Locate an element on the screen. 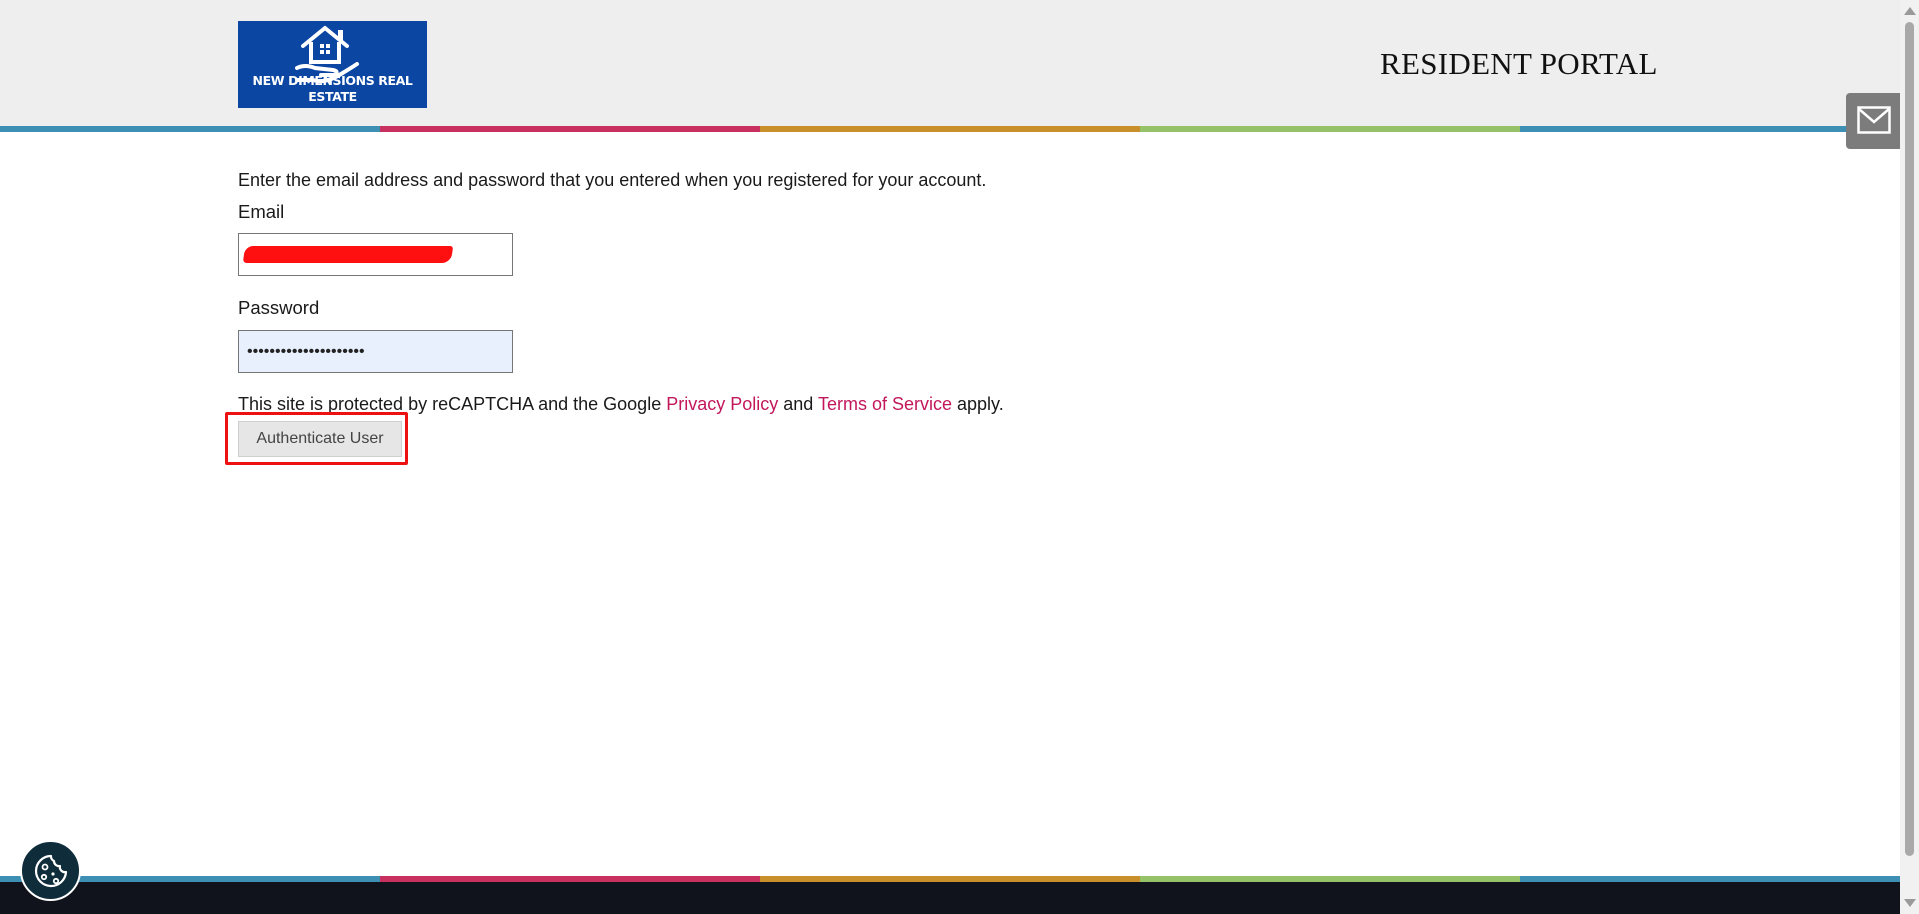 Image resolution: width=1919 pixels, height=914 pixels. password-label: Password is located at coordinates (279, 307).